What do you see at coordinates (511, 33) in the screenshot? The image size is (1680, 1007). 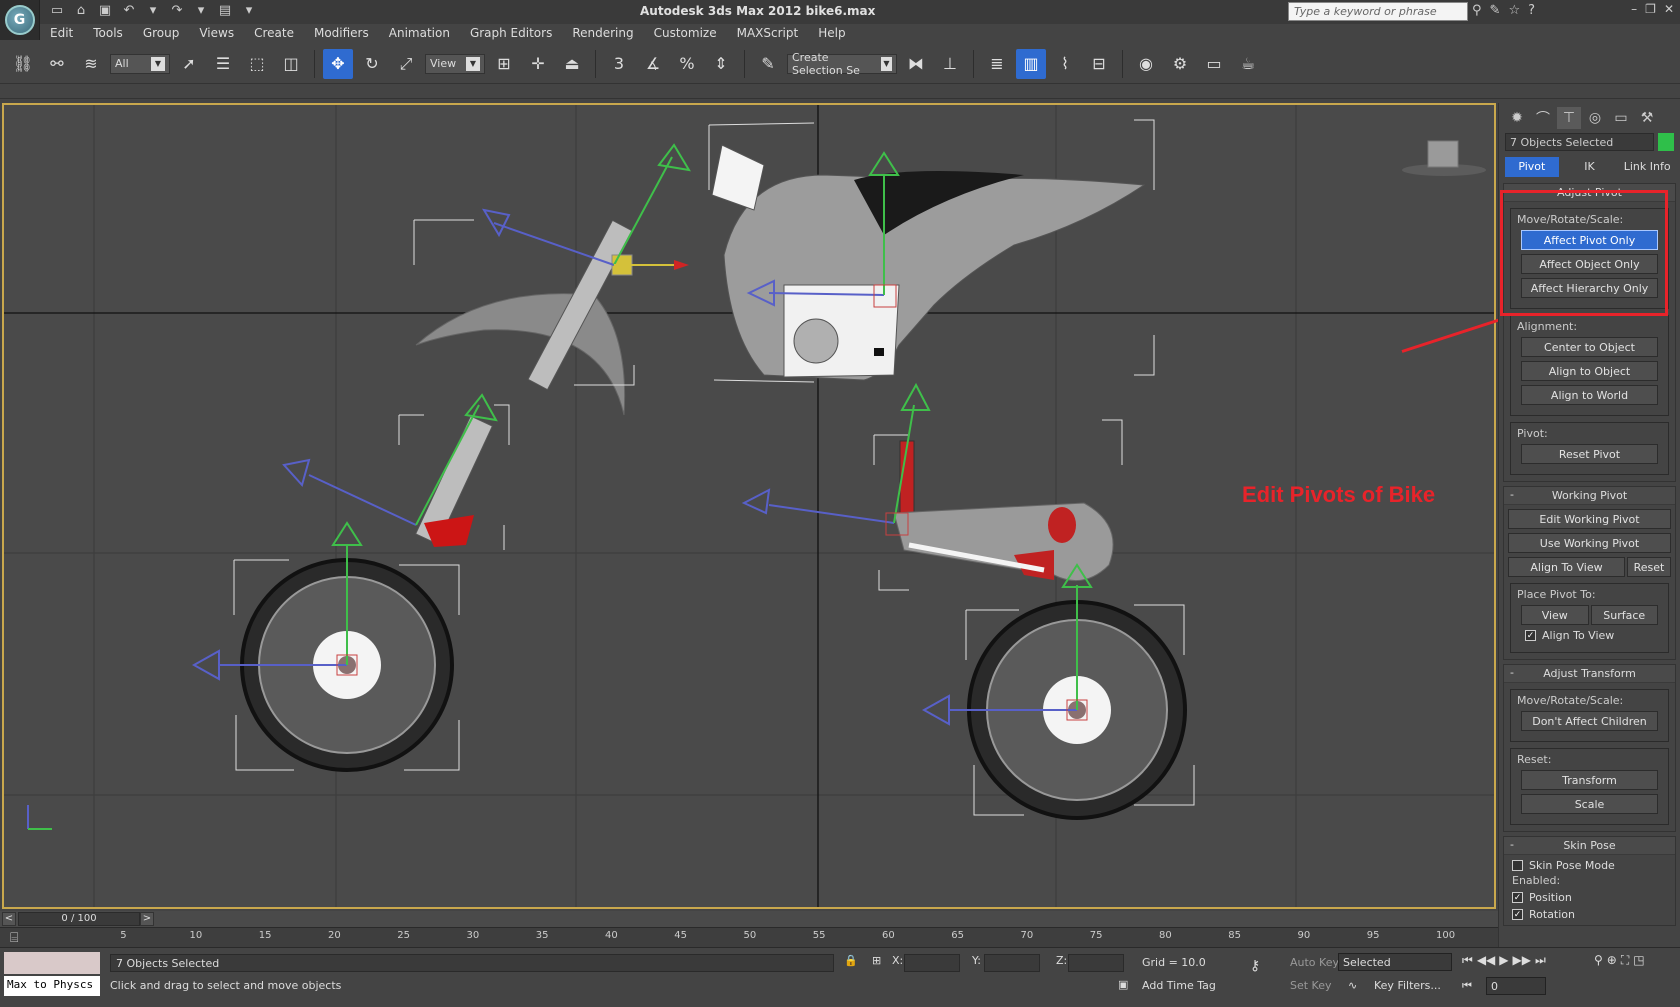 I see `menu-graph-editors: Graph Editors` at bounding box center [511, 33].